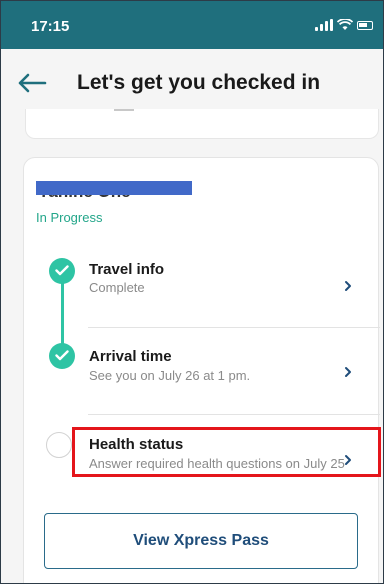 This screenshot has width=384, height=584. I want to click on previous-card-text-fragment, so click(124, 110).